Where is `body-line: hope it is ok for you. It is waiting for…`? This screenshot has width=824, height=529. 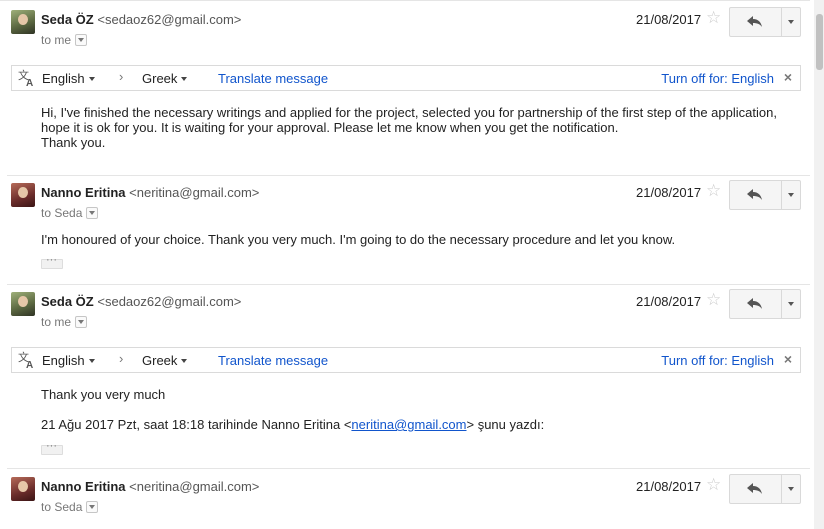
body-line: hope it is ok for you. It is waiting for… is located at coordinates (330, 127).